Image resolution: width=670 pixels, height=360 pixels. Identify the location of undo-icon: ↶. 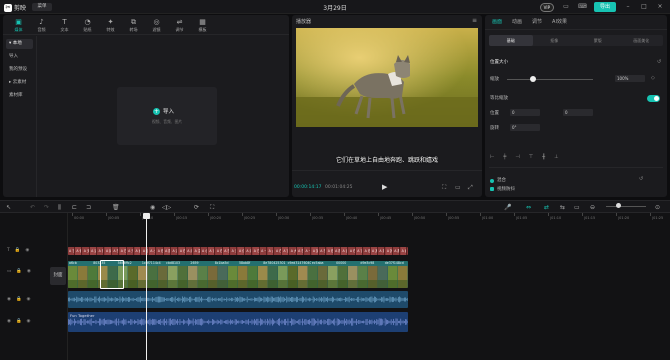
(32, 207).